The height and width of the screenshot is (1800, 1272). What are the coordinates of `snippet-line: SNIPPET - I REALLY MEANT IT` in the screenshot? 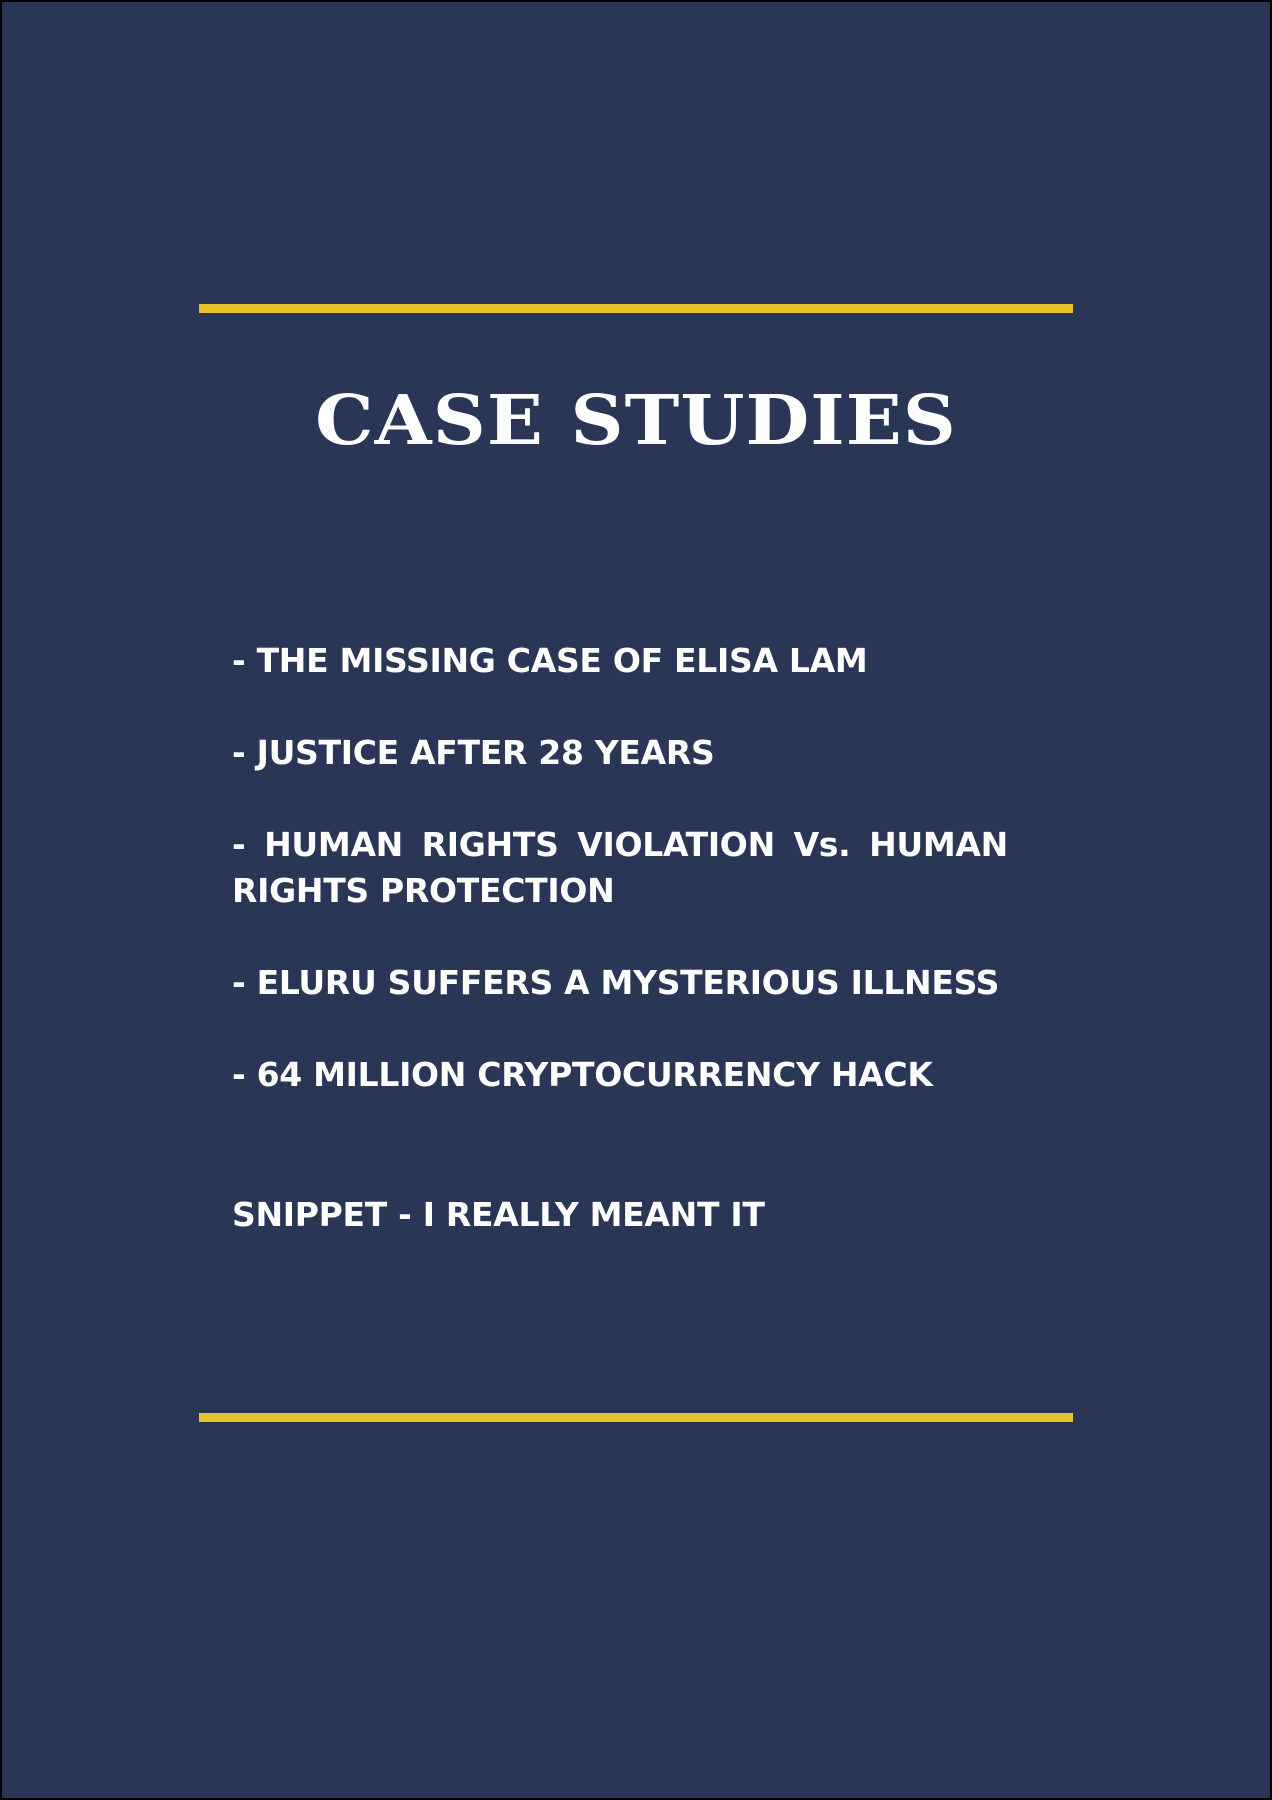 It's located at (498, 1214).